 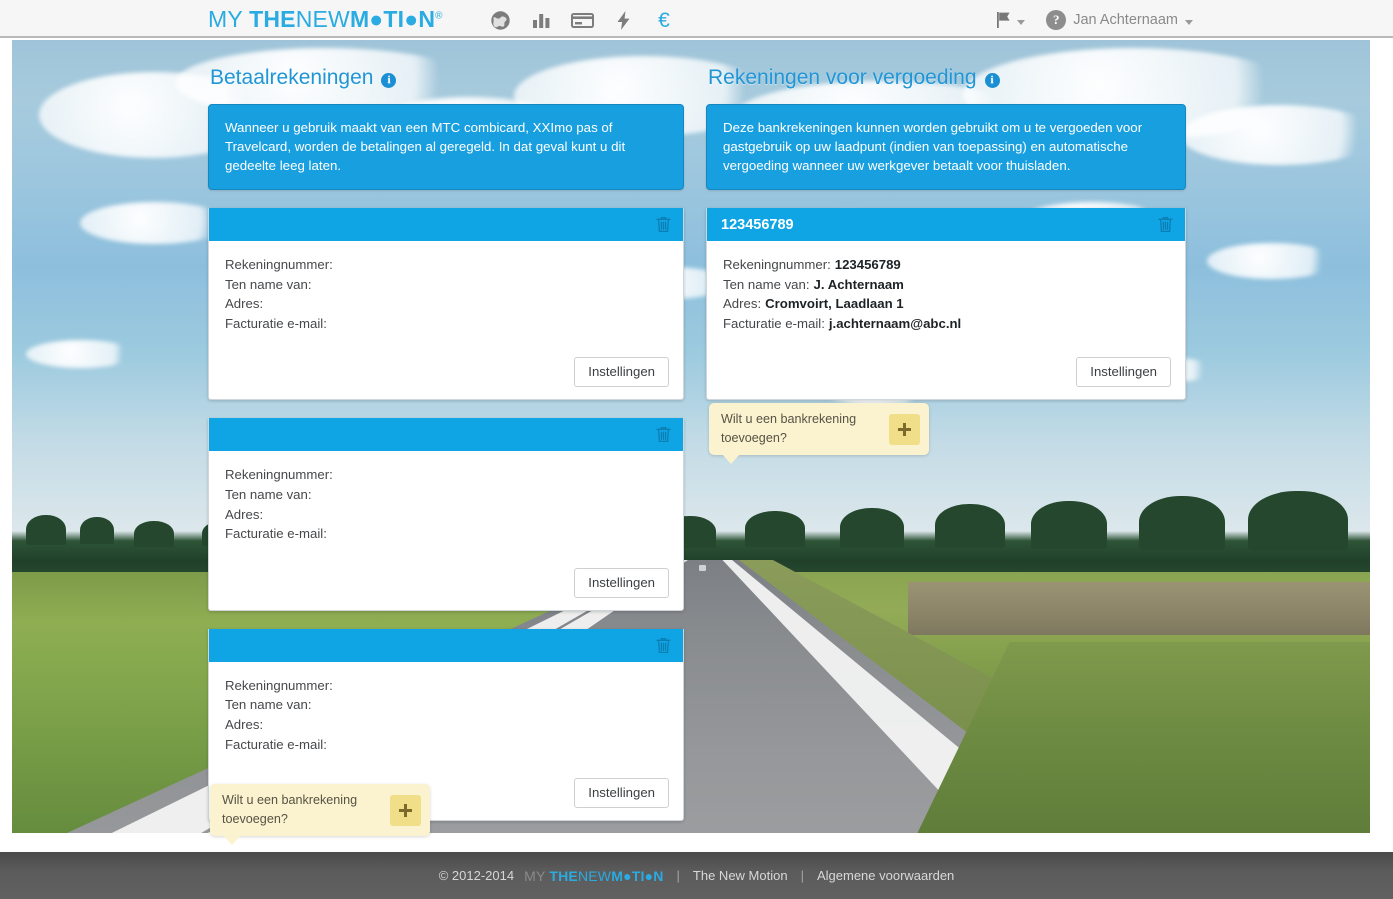 I want to click on lightning-bolt-icon, so click(x=623, y=20).